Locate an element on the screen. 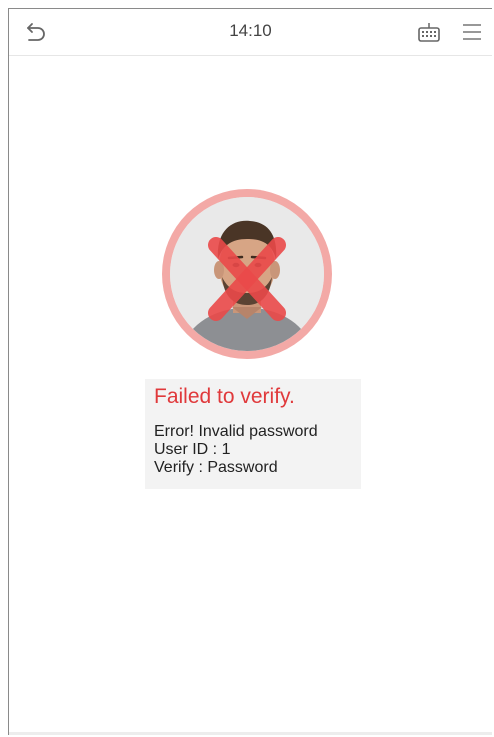 The height and width of the screenshot is (737, 494). back-button is located at coordinates (35, 32).